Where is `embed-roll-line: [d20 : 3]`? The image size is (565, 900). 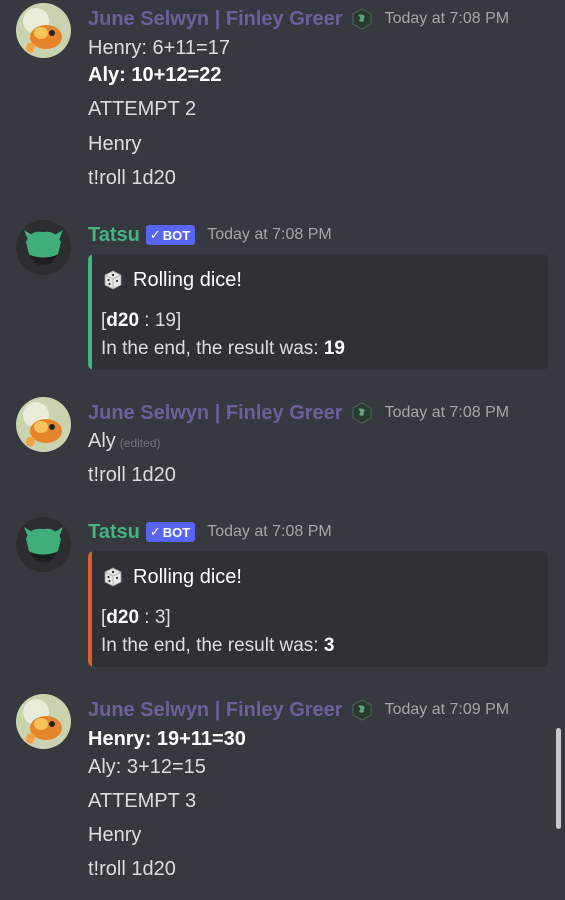 embed-roll-line: [d20 : 3] is located at coordinates (136, 618).